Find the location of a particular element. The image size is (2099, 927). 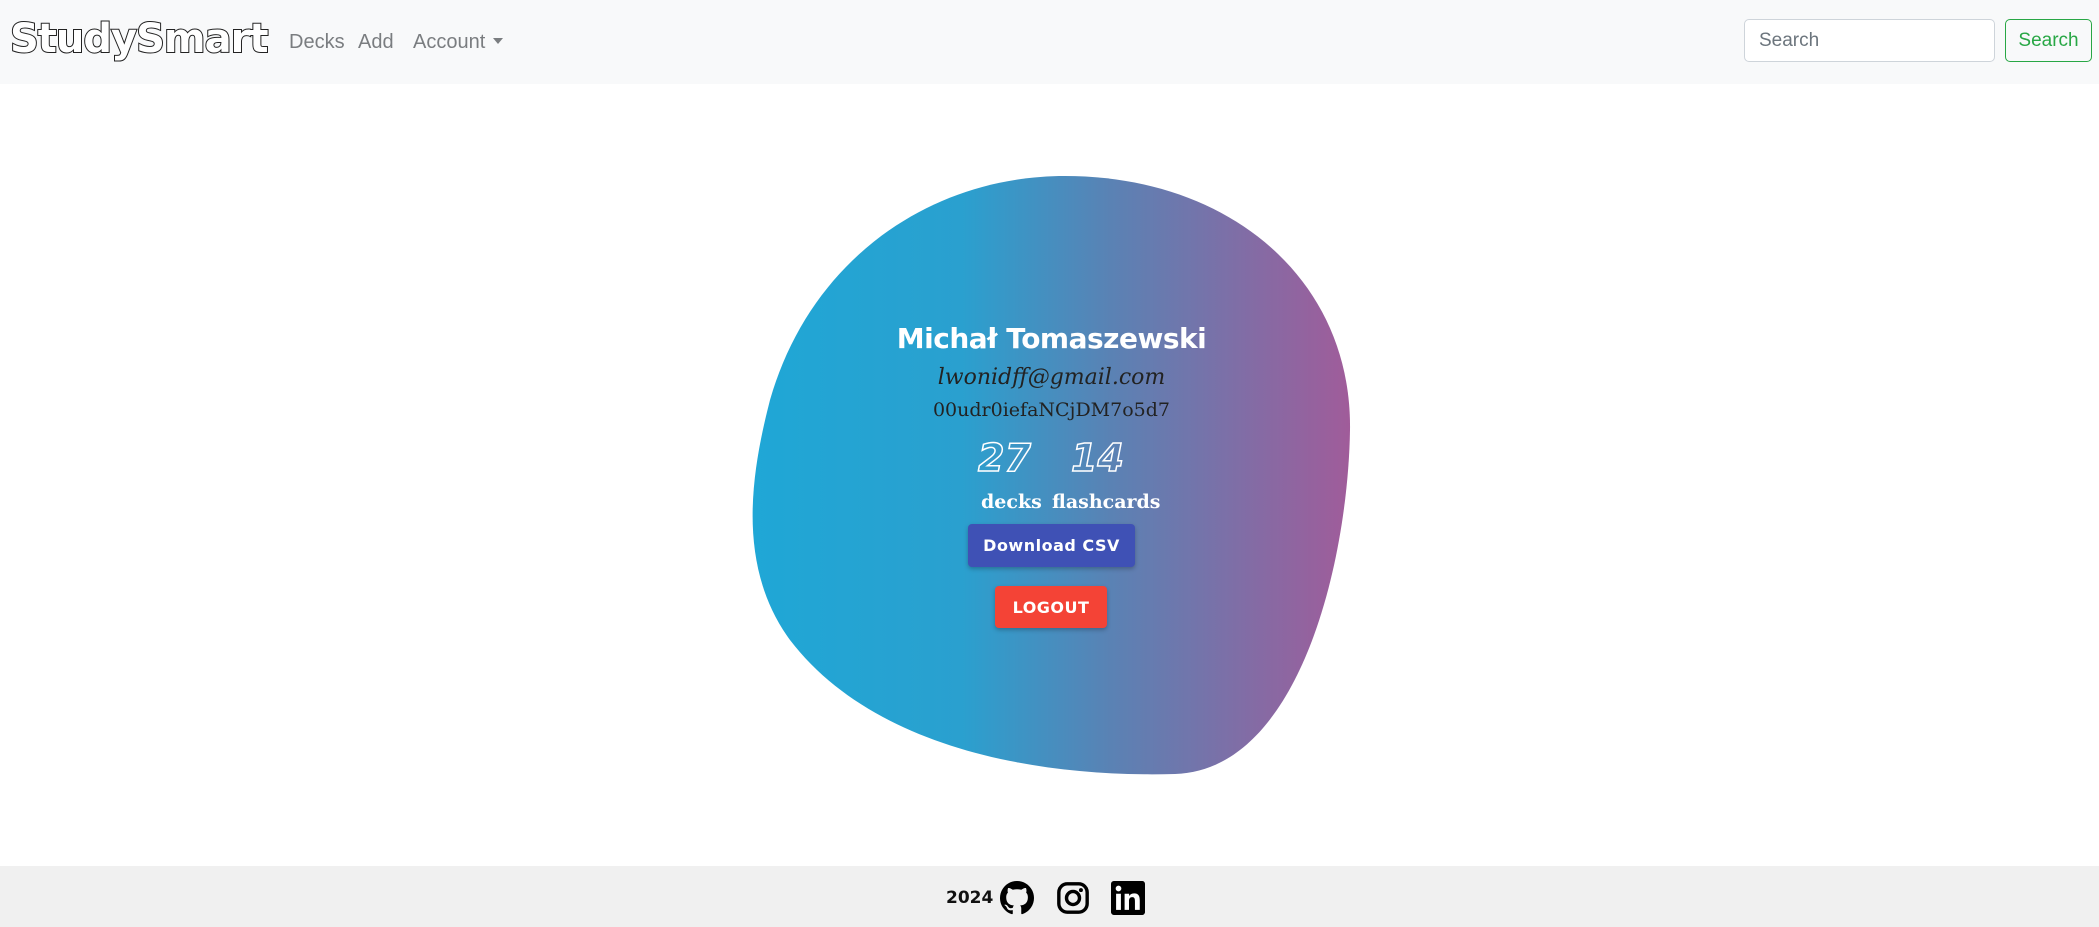

github-icon is located at coordinates (1017, 898).